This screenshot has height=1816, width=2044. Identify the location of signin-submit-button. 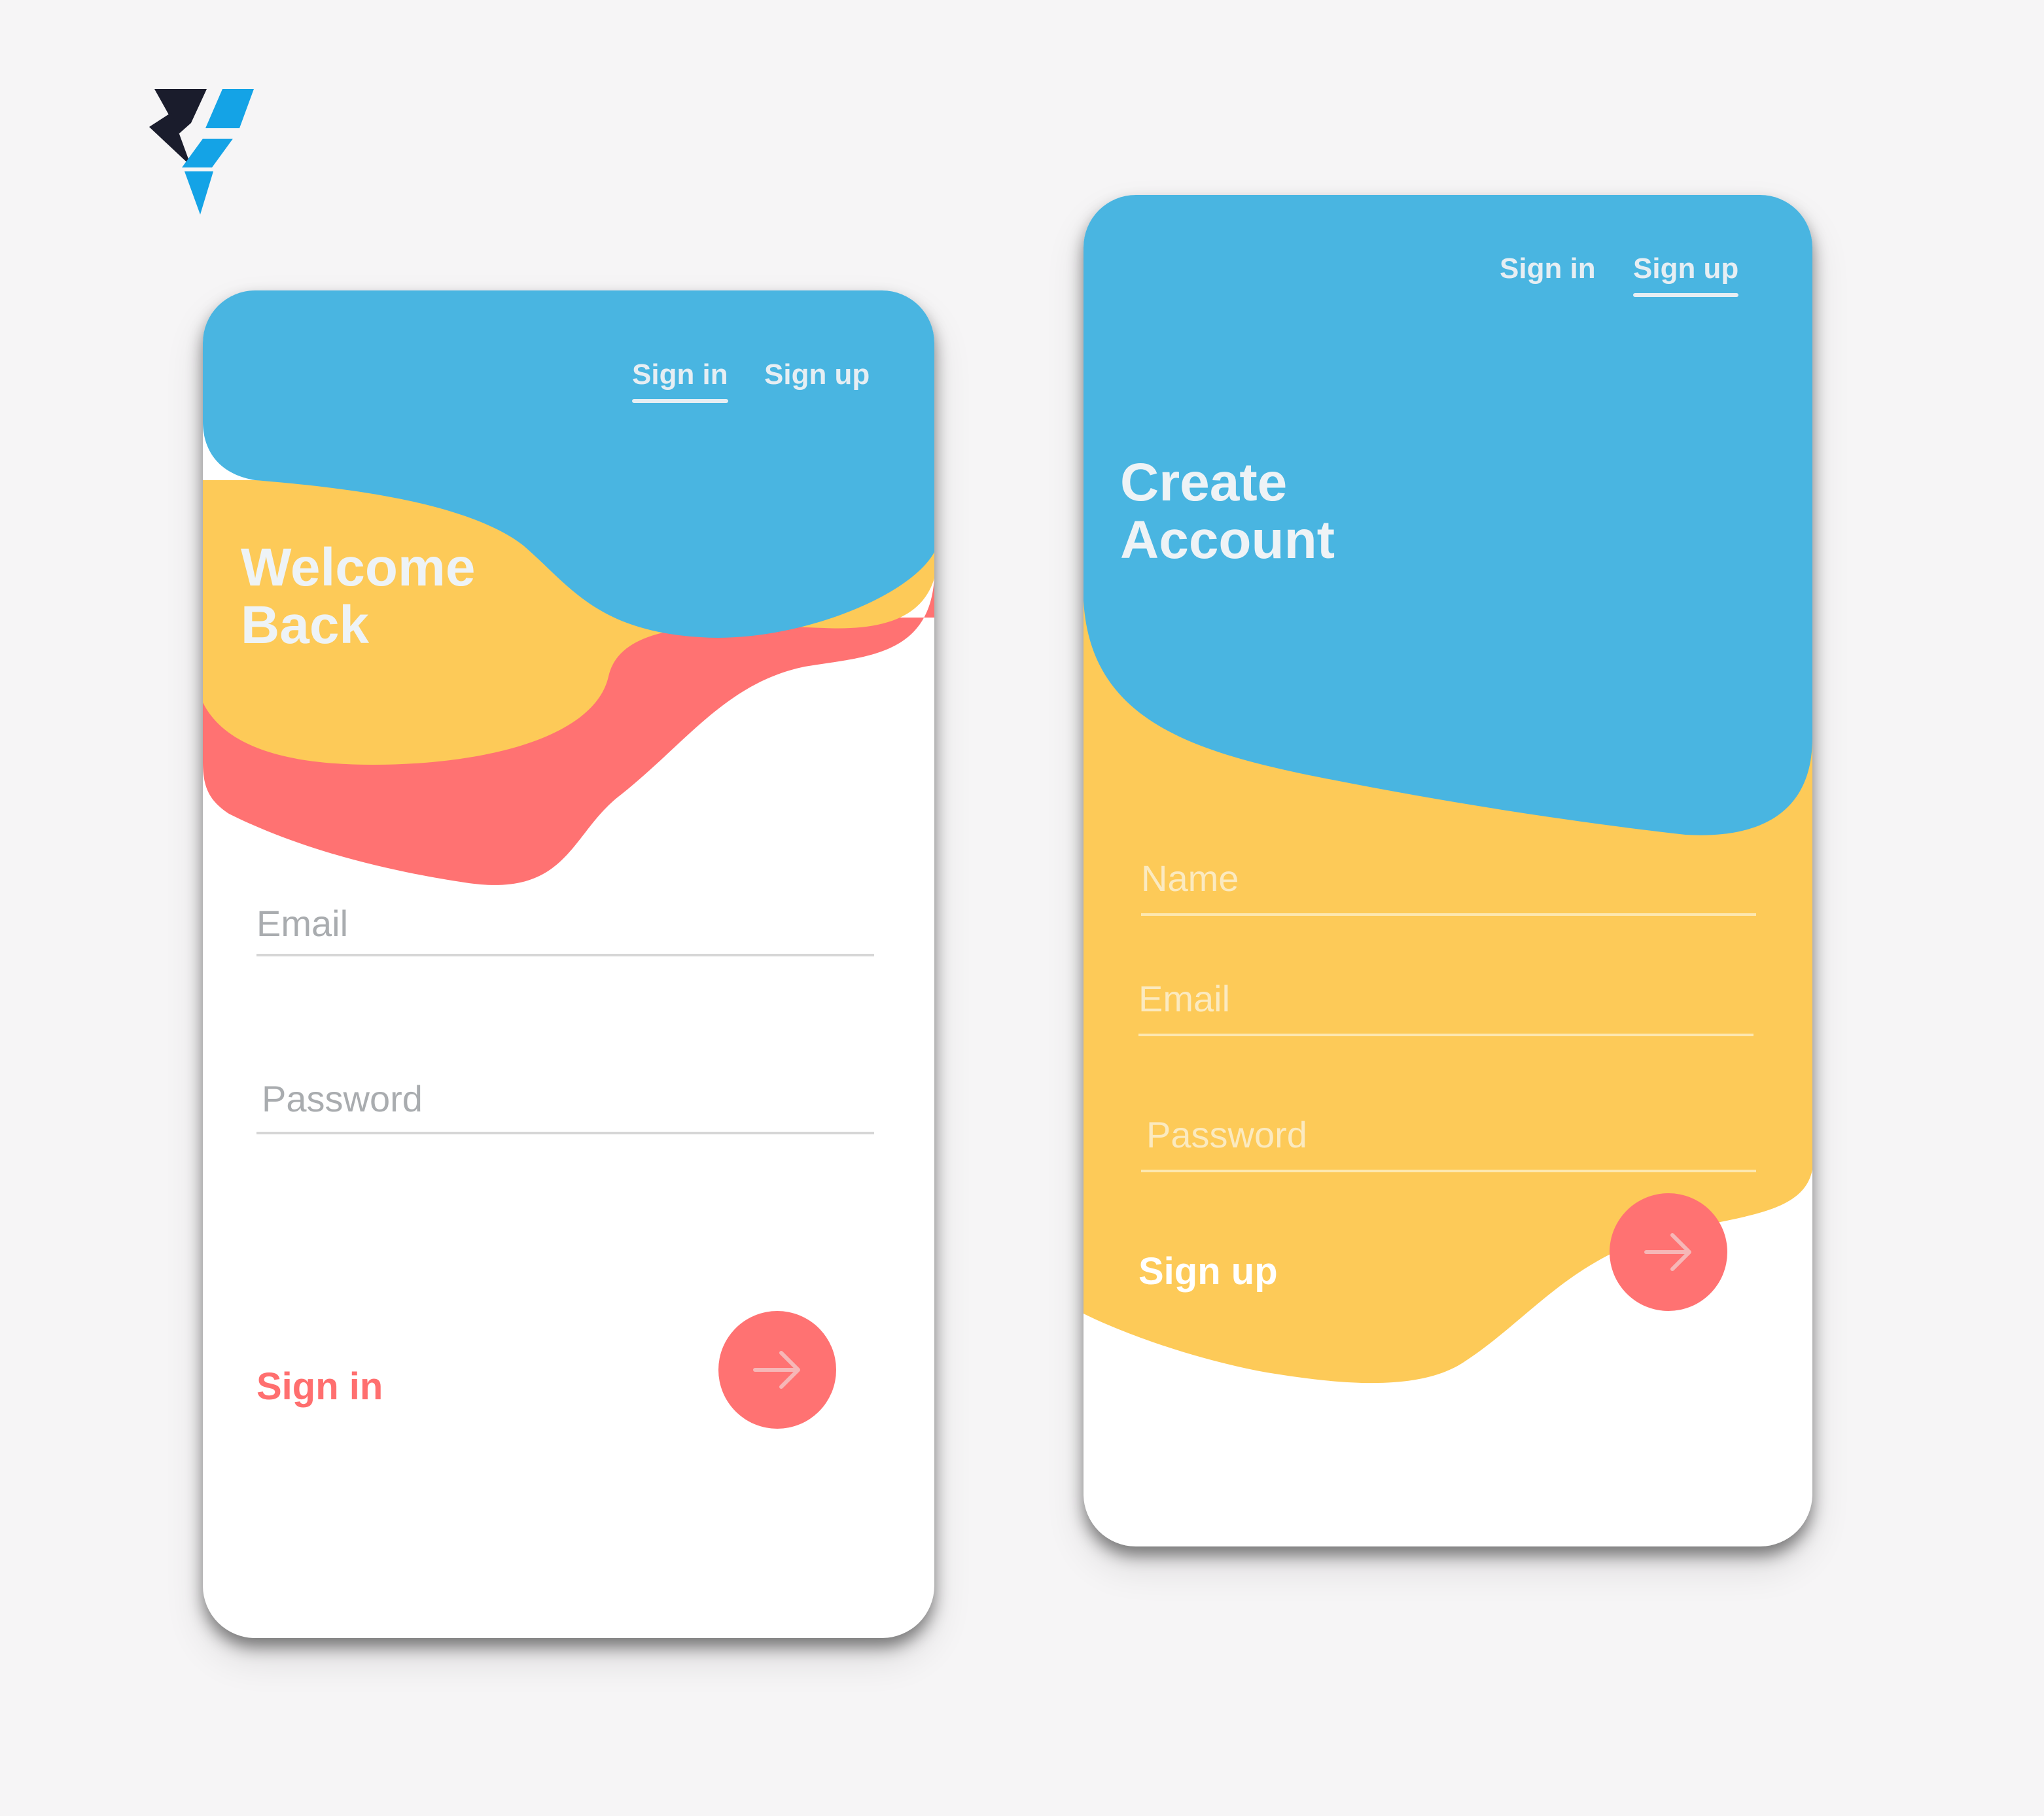
(777, 1370).